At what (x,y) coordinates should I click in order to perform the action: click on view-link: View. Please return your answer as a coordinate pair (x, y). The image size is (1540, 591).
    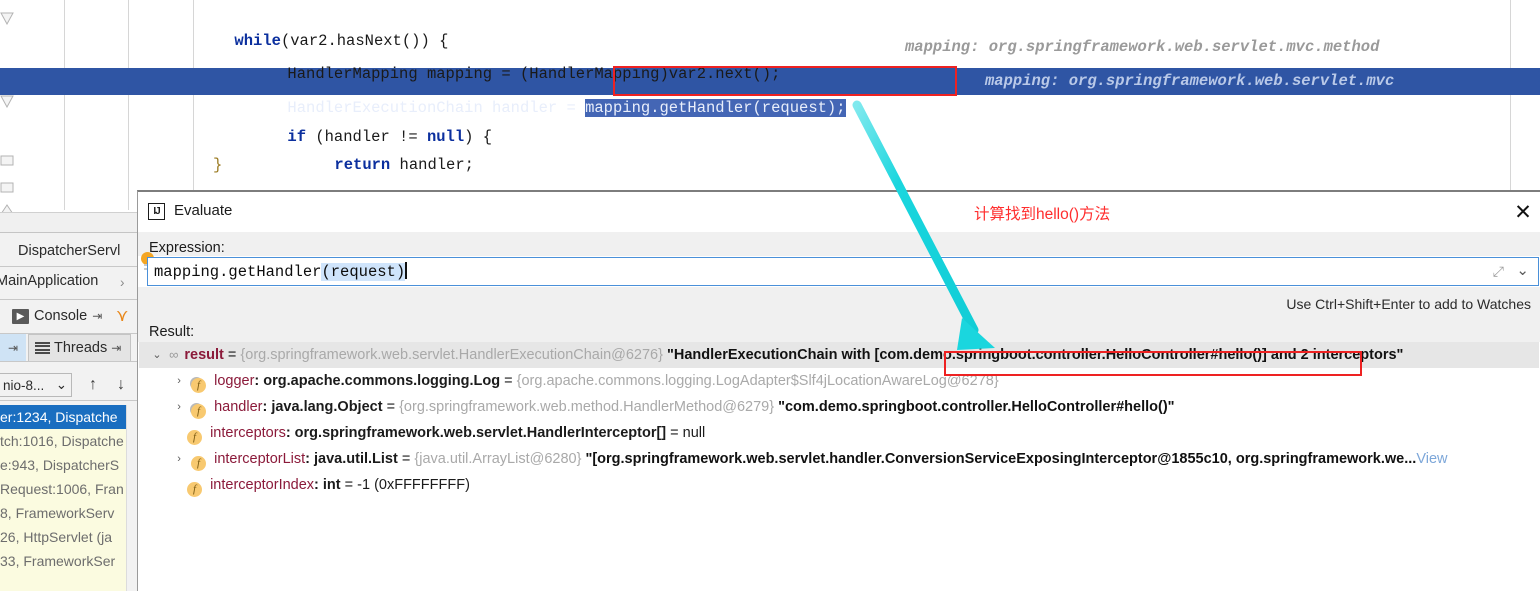
    Looking at the image, I should click on (1431, 459).